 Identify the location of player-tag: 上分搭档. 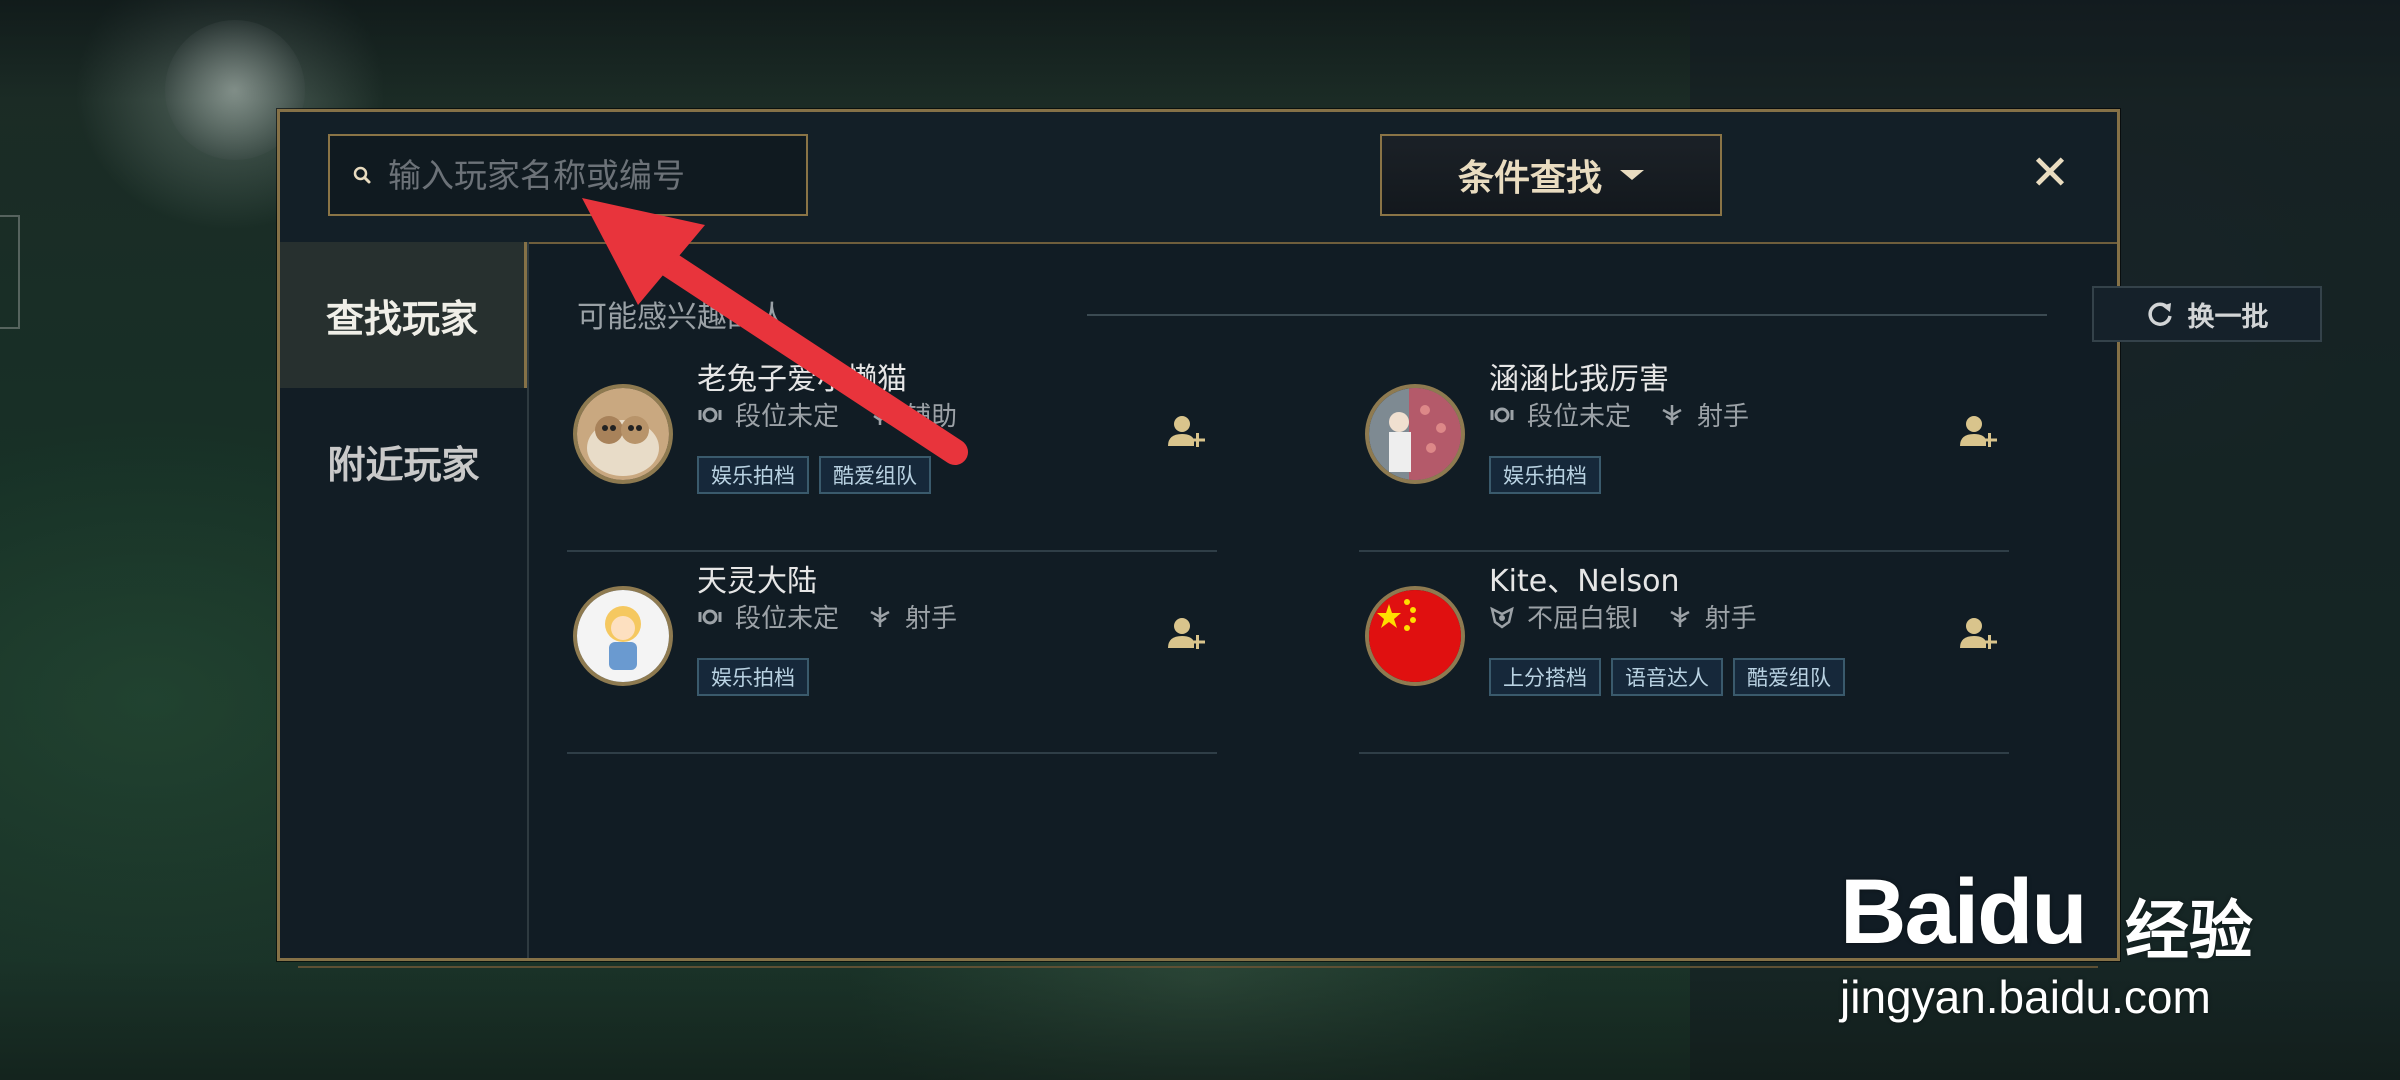
(1545, 677).